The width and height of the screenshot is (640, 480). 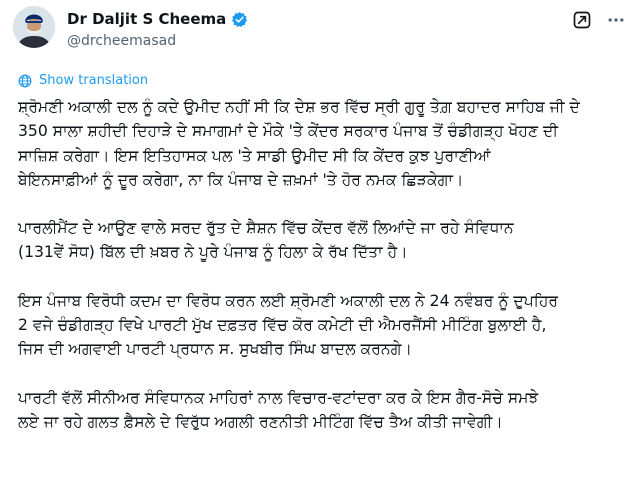 What do you see at coordinates (599, 20) in the screenshot?
I see `tweet-header-actions` at bounding box center [599, 20].